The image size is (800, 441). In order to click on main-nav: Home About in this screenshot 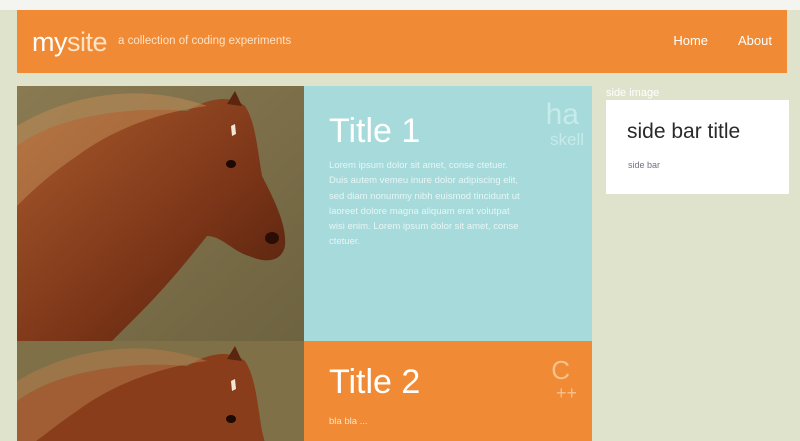, I will do `click(730, 40)`.